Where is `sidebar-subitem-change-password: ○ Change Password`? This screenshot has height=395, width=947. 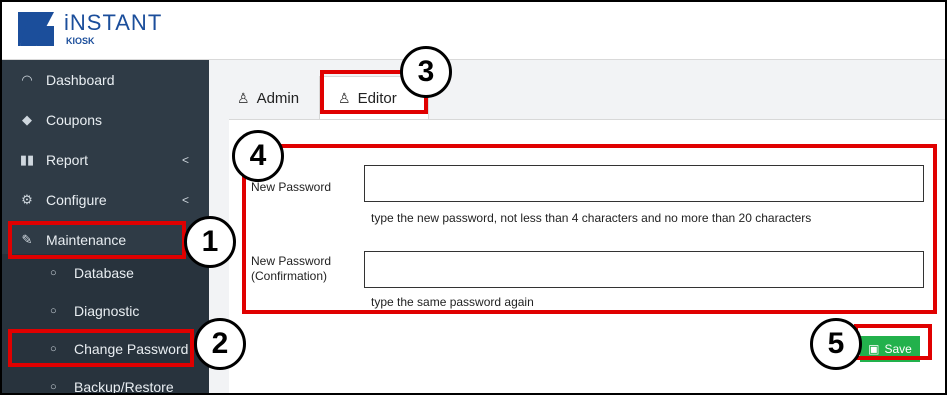
sidebar-subitem-change-password: ○ Change Password is located at coordinates (105, 349).